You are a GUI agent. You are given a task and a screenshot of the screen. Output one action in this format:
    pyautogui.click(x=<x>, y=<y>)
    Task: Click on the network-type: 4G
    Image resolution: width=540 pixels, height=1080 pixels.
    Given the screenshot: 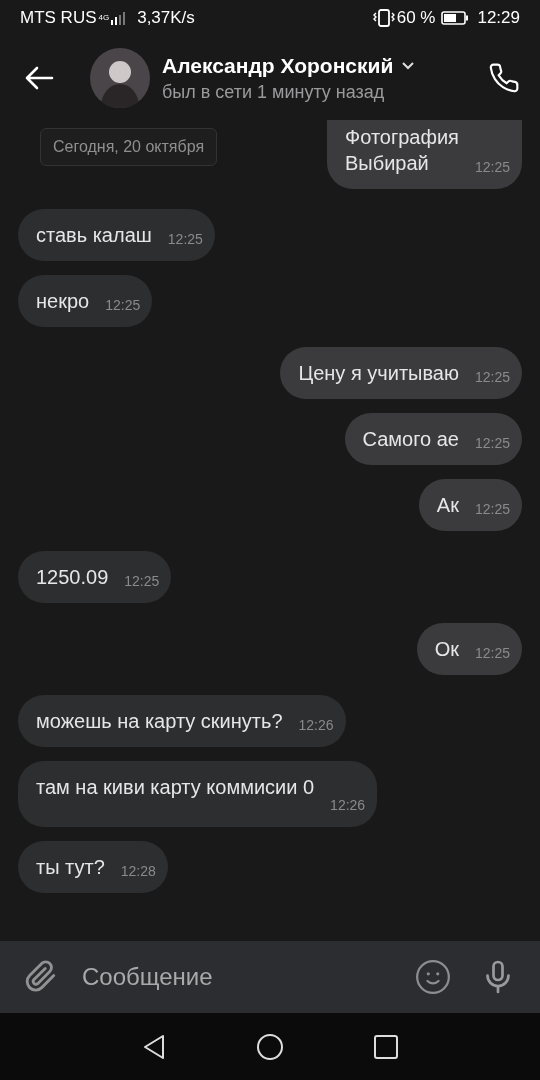 What is the action you would take?
    pyautogui.click(x=104, y=18)
    